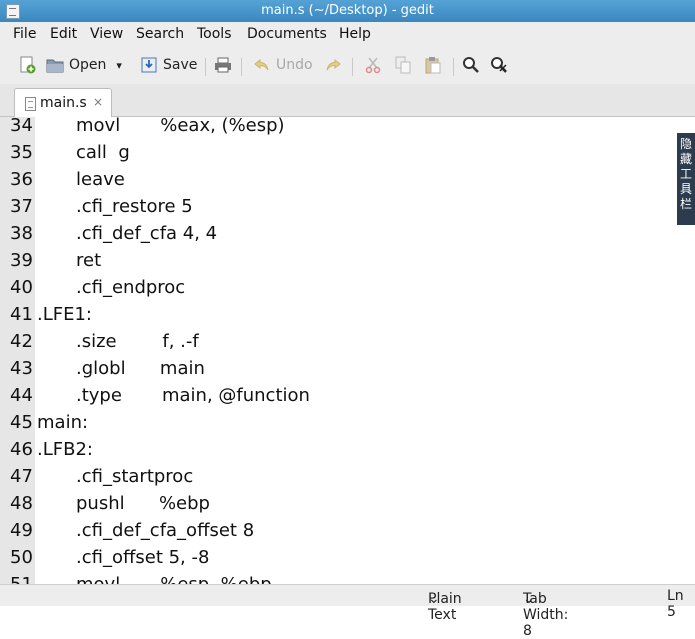 This screenshot has width=695, height=639. I want to click on code-line: 51 movl %esp, %ebp, so click(347, 579).